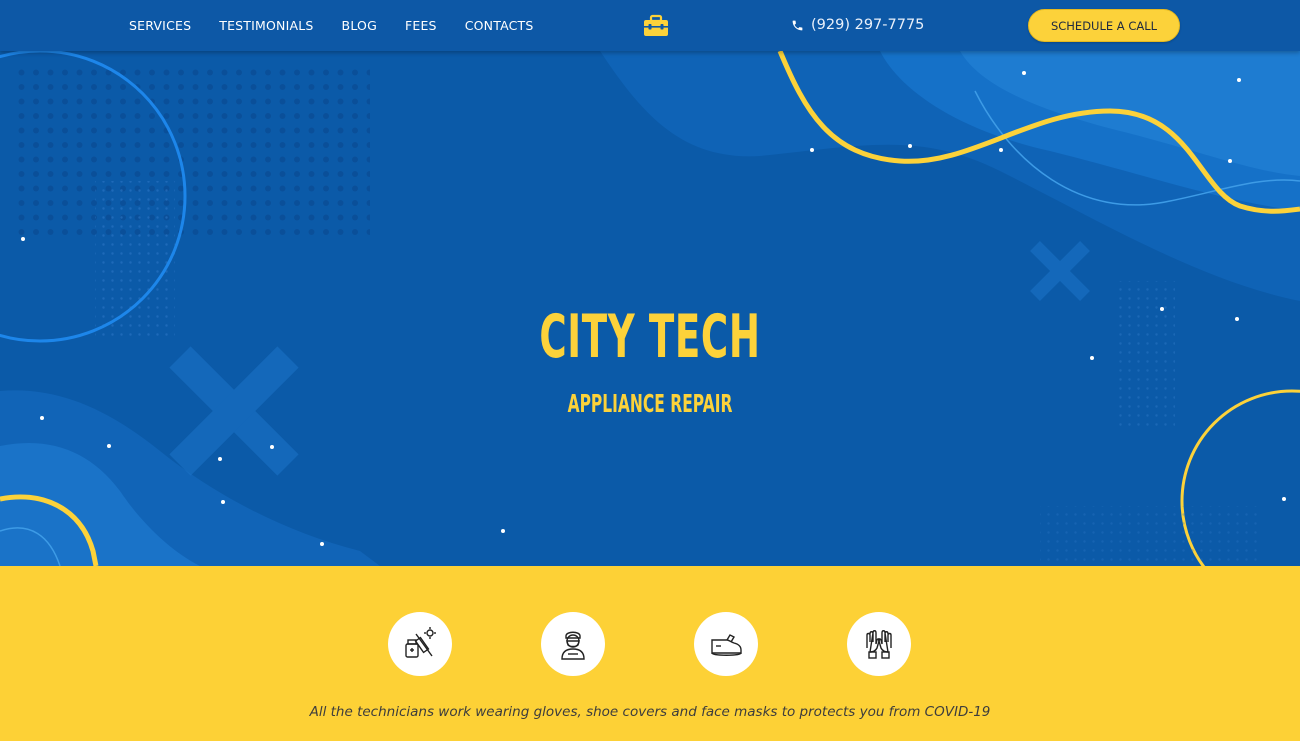 The image size is (1300, 741). Describe the element at coordinates (421, 25) in the screenshot. I see `nav-fees: FEES` at that location.